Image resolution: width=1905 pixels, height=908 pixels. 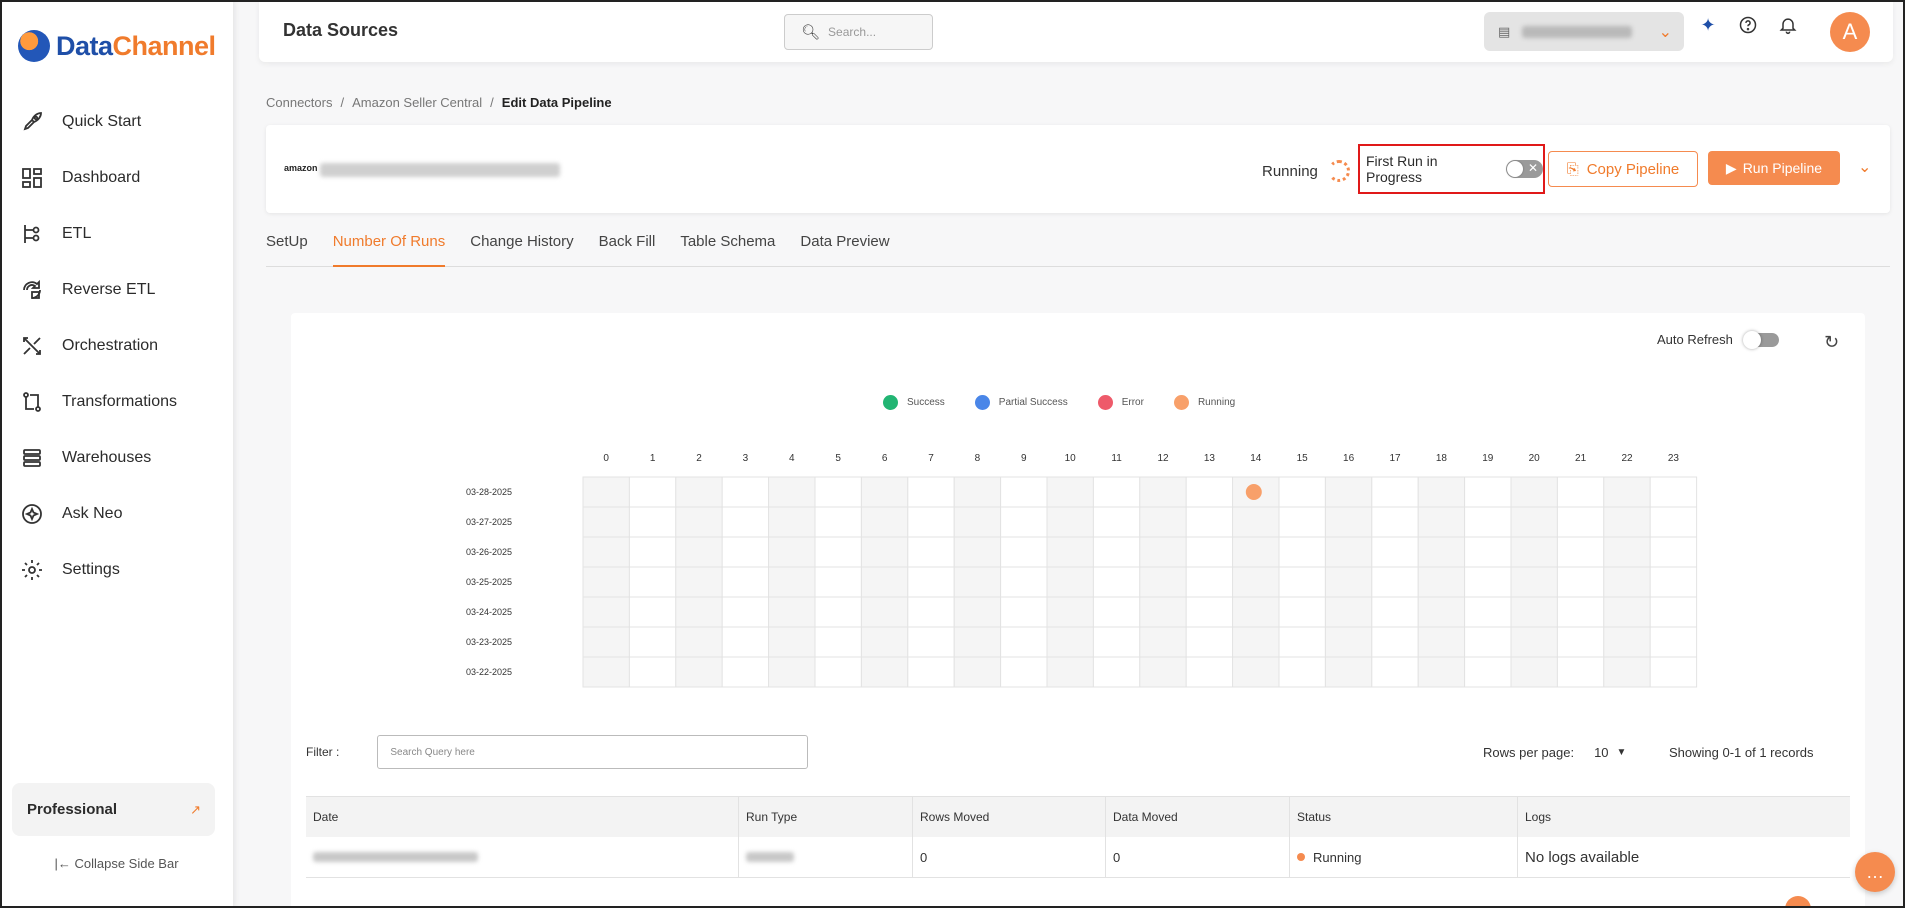 I want to click on tab-back-fill: Back Fill, so click(x=627, y=246).